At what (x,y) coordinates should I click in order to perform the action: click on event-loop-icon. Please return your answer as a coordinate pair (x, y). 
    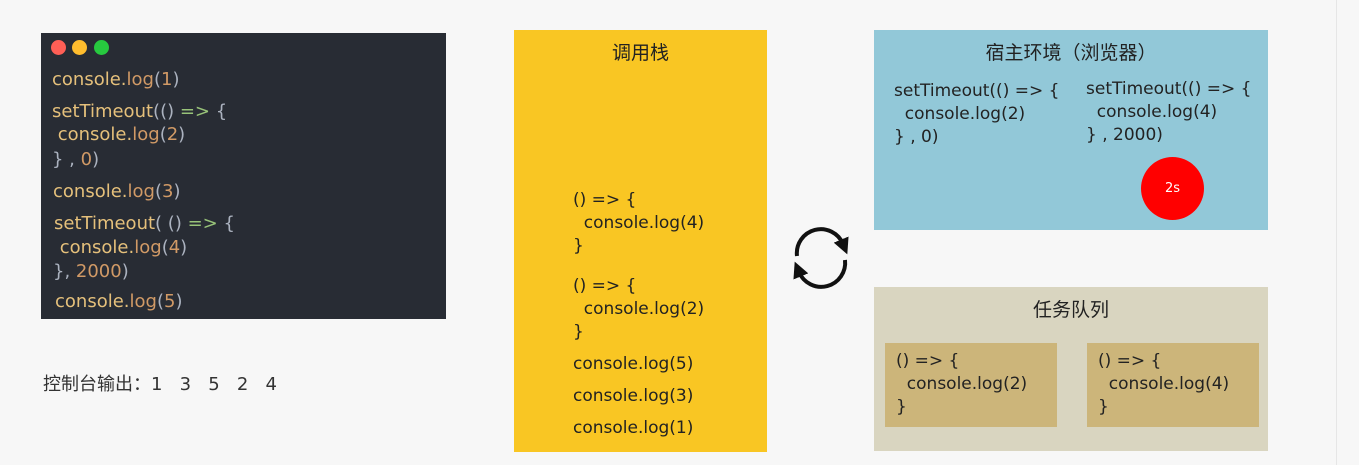
    Looking at the image, I should click on (821, 258).